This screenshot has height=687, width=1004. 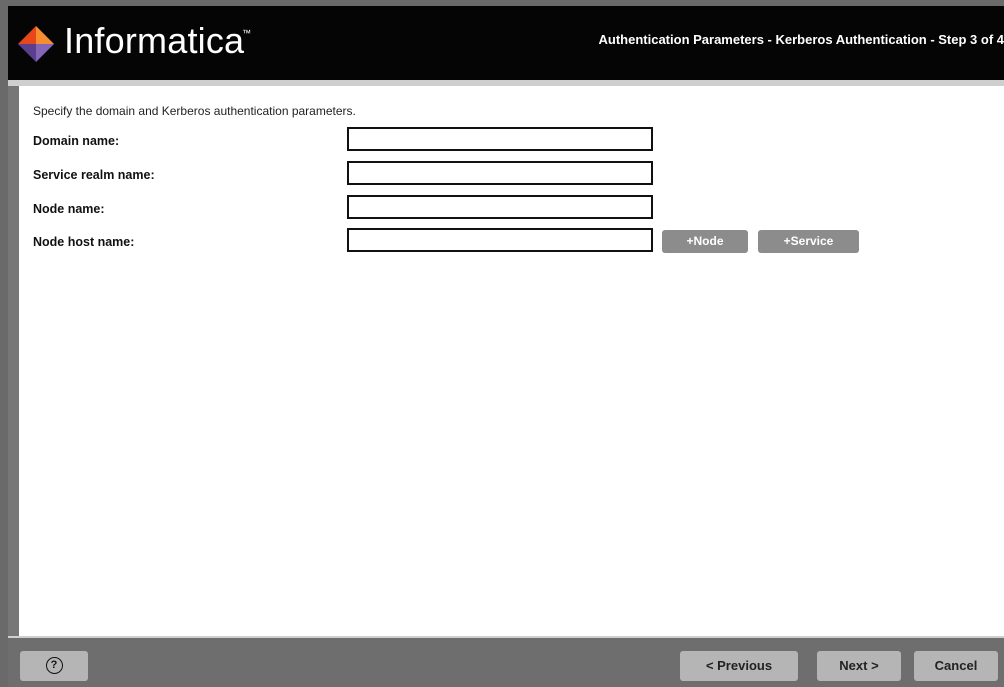 What do you see at coordinates (69, 209) in the screenshot?
I see `node-name-label: Node name:` at bounding box center [69, 209].